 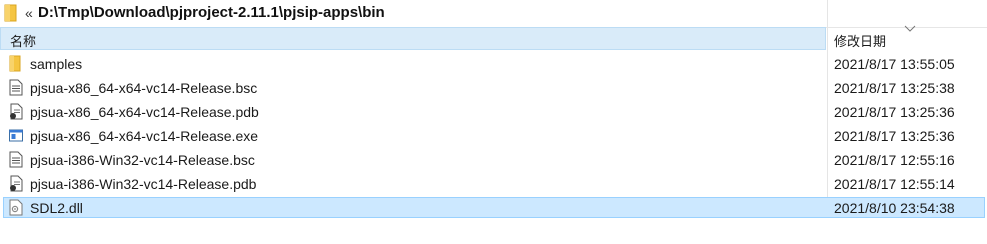 What do you see at coordinates (910, 28) in the screenshot?
I see `sort-descending-icon` at bounding box center [910, 28].